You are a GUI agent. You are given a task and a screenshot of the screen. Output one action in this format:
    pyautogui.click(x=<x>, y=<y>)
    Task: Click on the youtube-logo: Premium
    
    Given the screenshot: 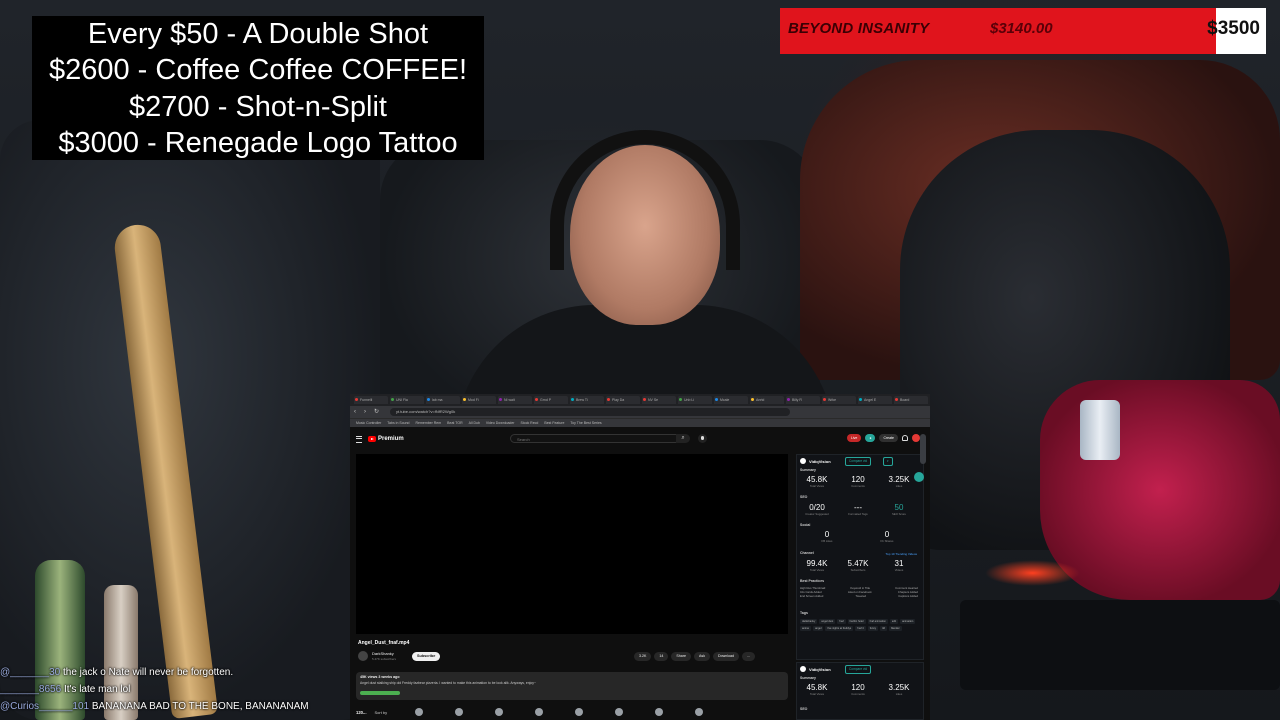 What is the action you would take?
    pyautogui.click(x=386, y=439)
    